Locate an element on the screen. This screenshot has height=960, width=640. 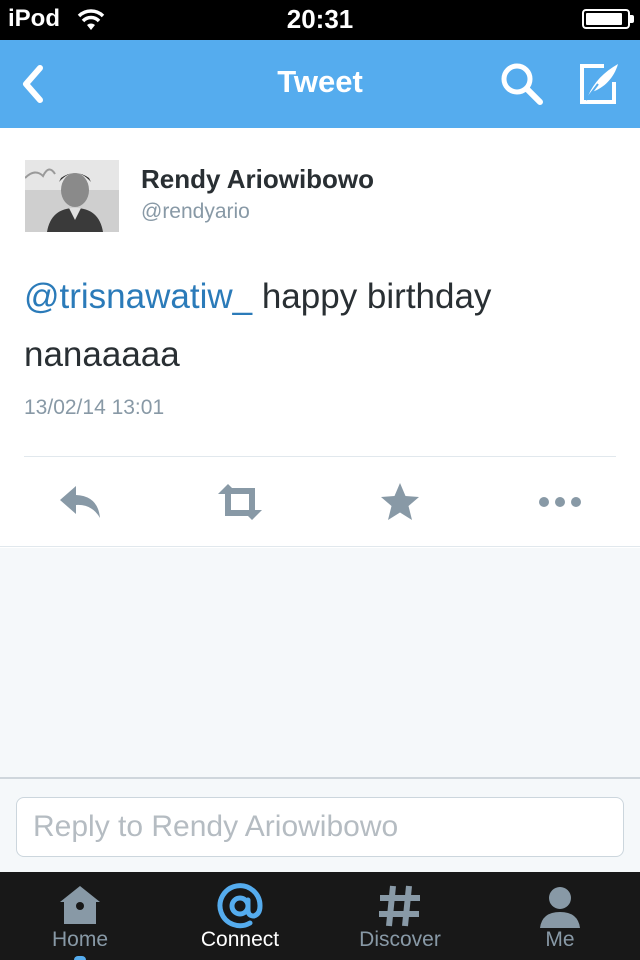
mention-link: @trisnawatiw_ is located at coordinates (138, 296).